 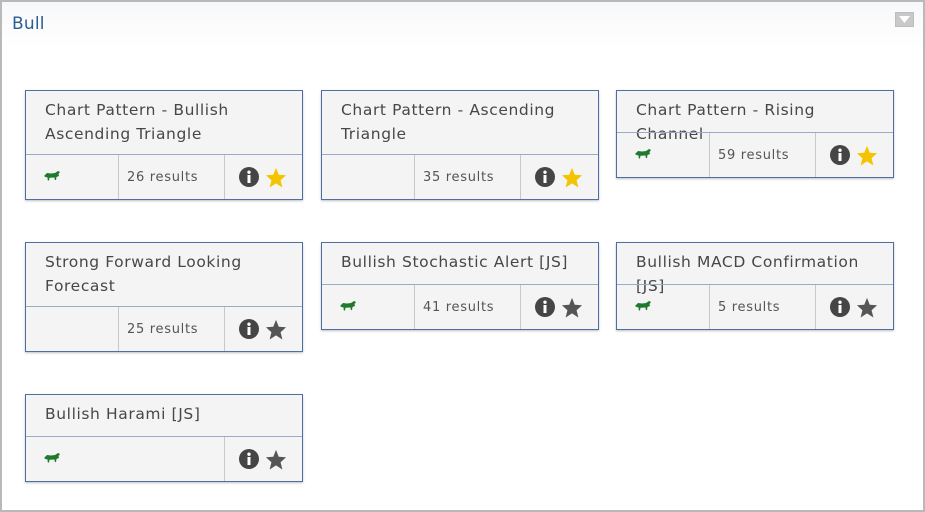 I want to click on results-count: 59 results, so click(x=763, y=155).